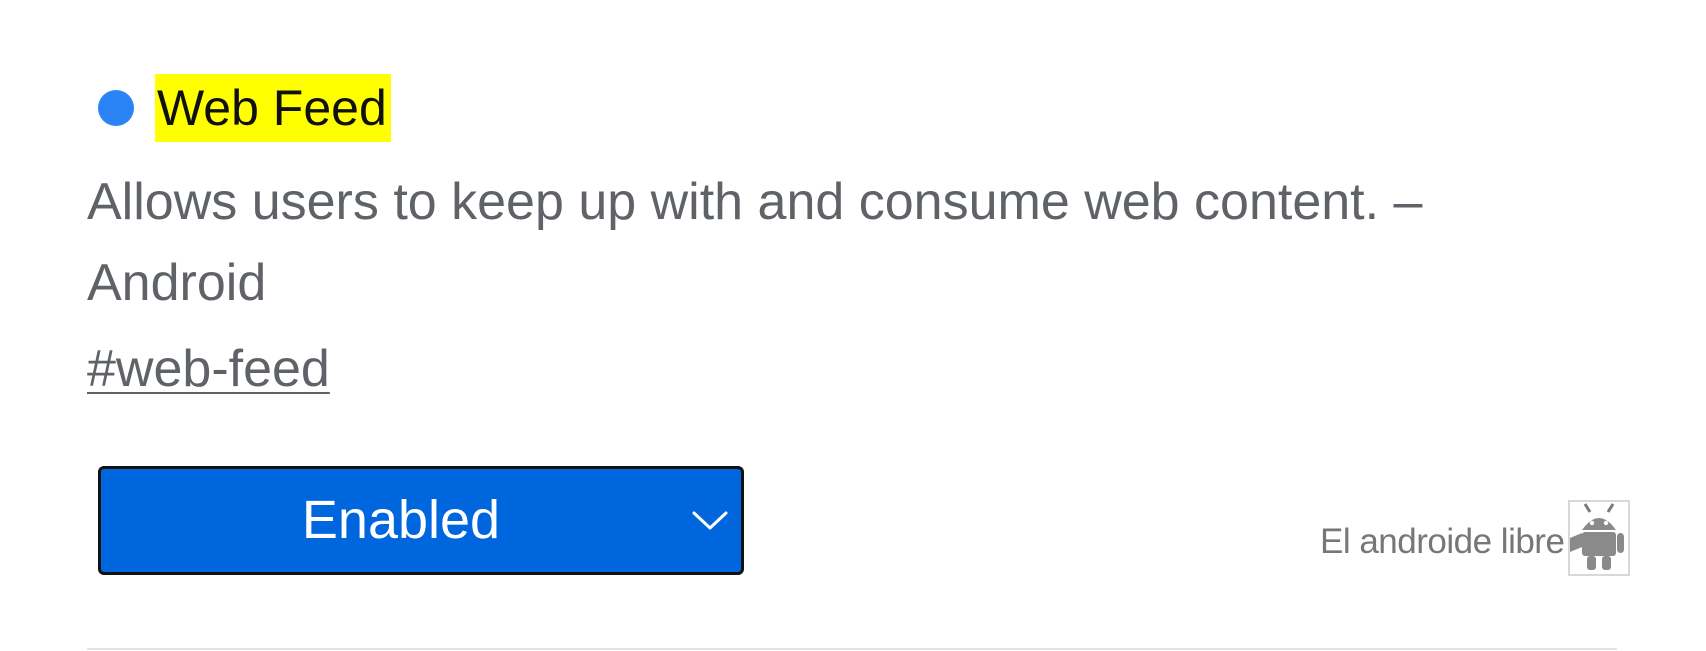 The width and height of the screenshot is (1706, 651). I want to click on watermark: El androide libre, so click(1475, 538).